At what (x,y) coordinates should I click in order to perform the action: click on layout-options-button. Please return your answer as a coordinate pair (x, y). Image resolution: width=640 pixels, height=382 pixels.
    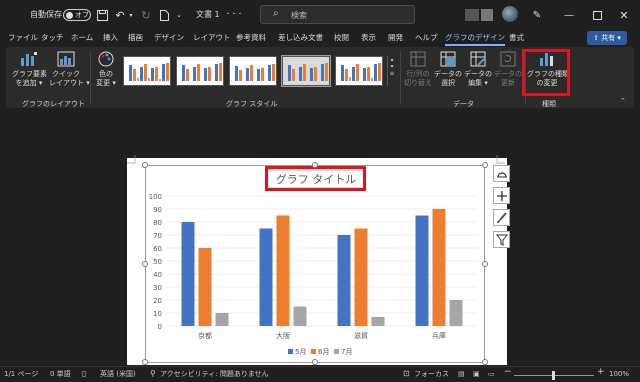
    Looking at the image, I should click on (501, 173).